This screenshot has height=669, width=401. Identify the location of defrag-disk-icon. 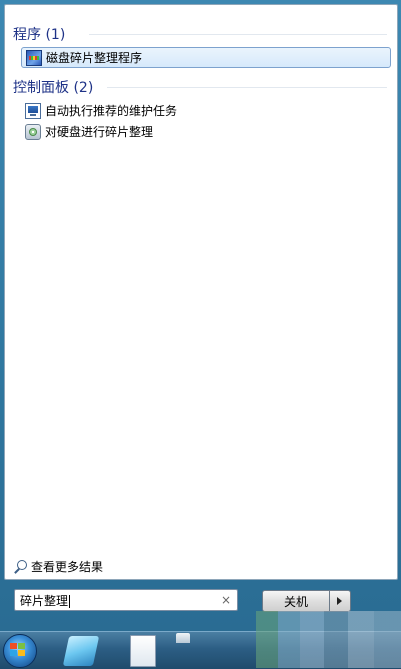
(33, 131).